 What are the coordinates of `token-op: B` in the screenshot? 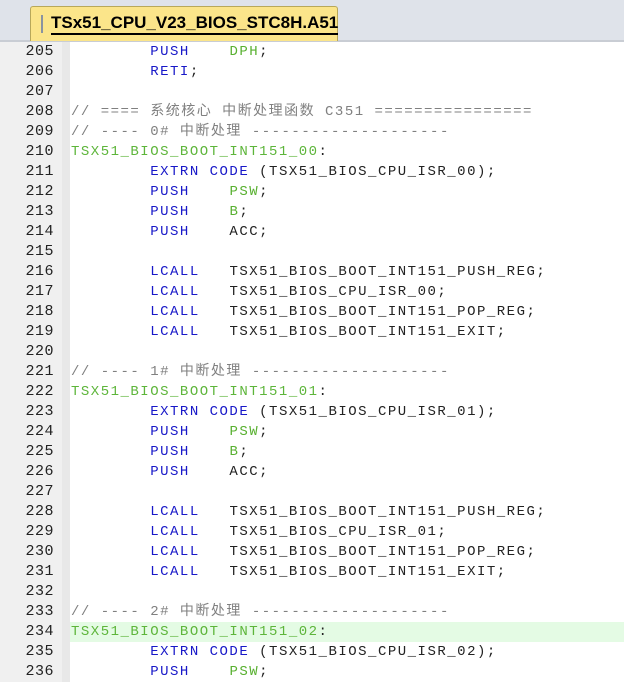 It's located at (234, 452).